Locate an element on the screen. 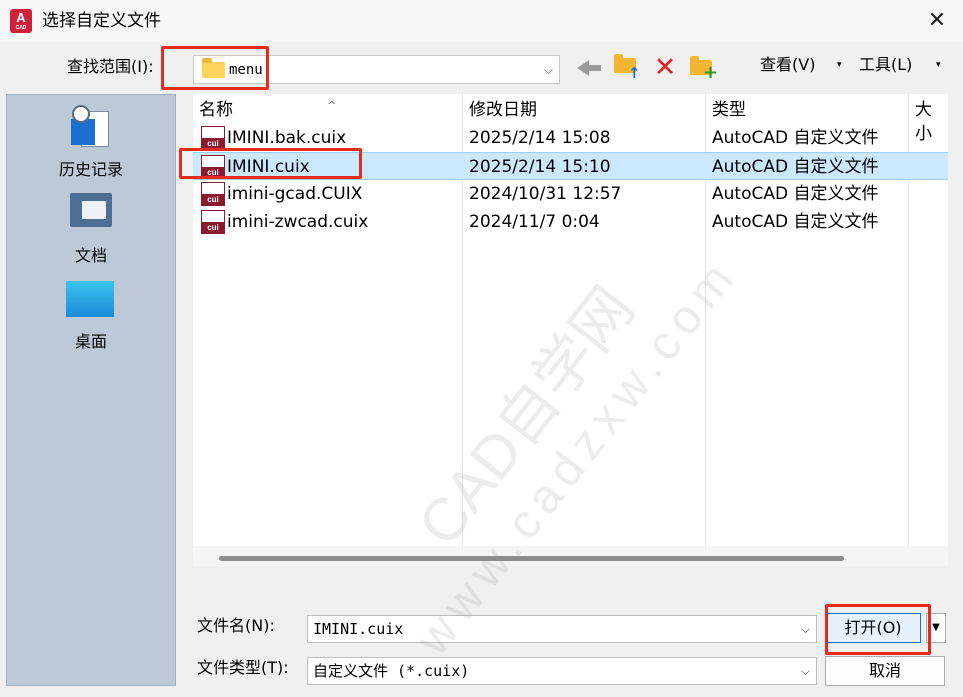 This screenshot has width=963, height=697. sort-ascending-icon: ^ is located at coordinates (332, 105).